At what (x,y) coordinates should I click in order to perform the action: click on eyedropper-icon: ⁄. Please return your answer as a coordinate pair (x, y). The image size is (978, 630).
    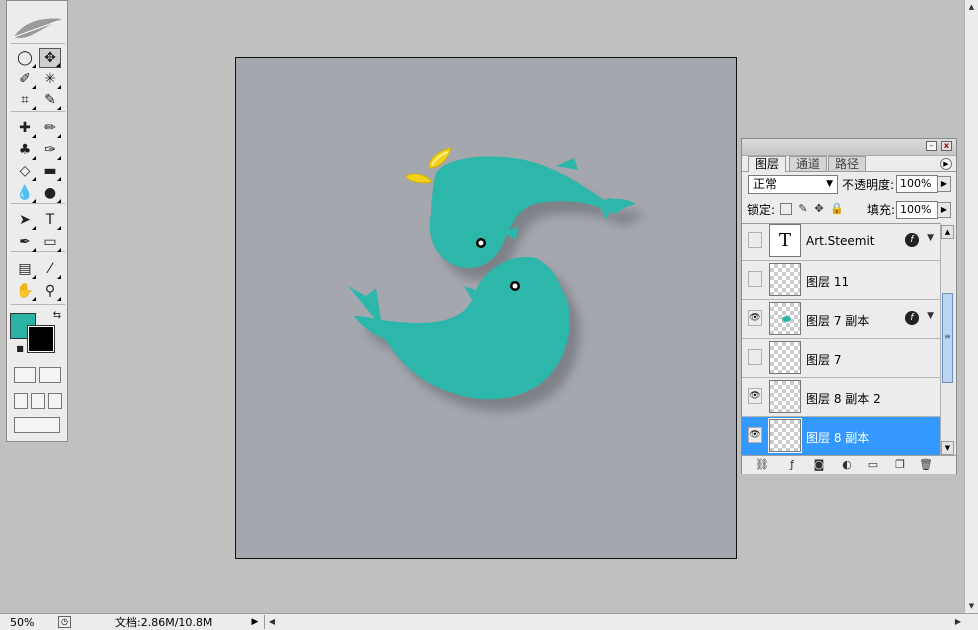
    Looking at the image, I should click on (50, 269).